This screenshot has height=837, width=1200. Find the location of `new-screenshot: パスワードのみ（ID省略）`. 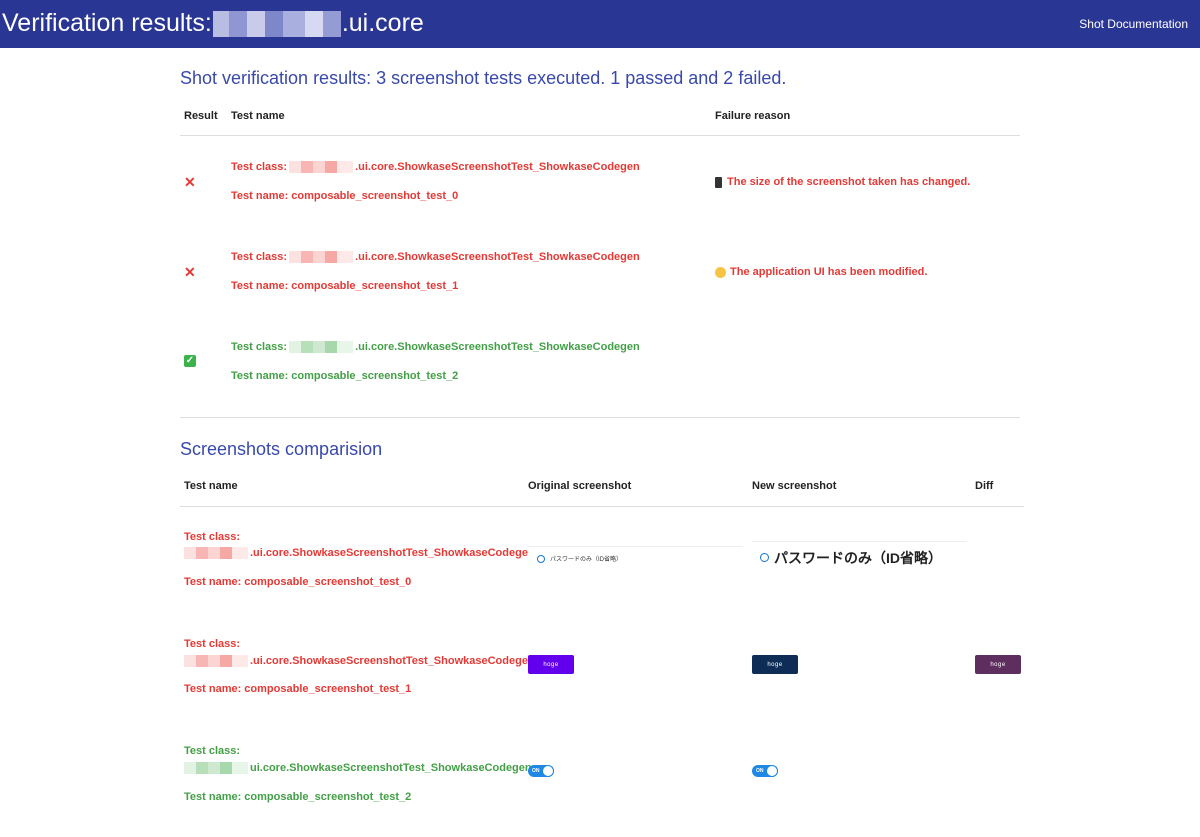

new-screenshot: パスワードのみ（ID省略） is located at coordinates (859, 557).